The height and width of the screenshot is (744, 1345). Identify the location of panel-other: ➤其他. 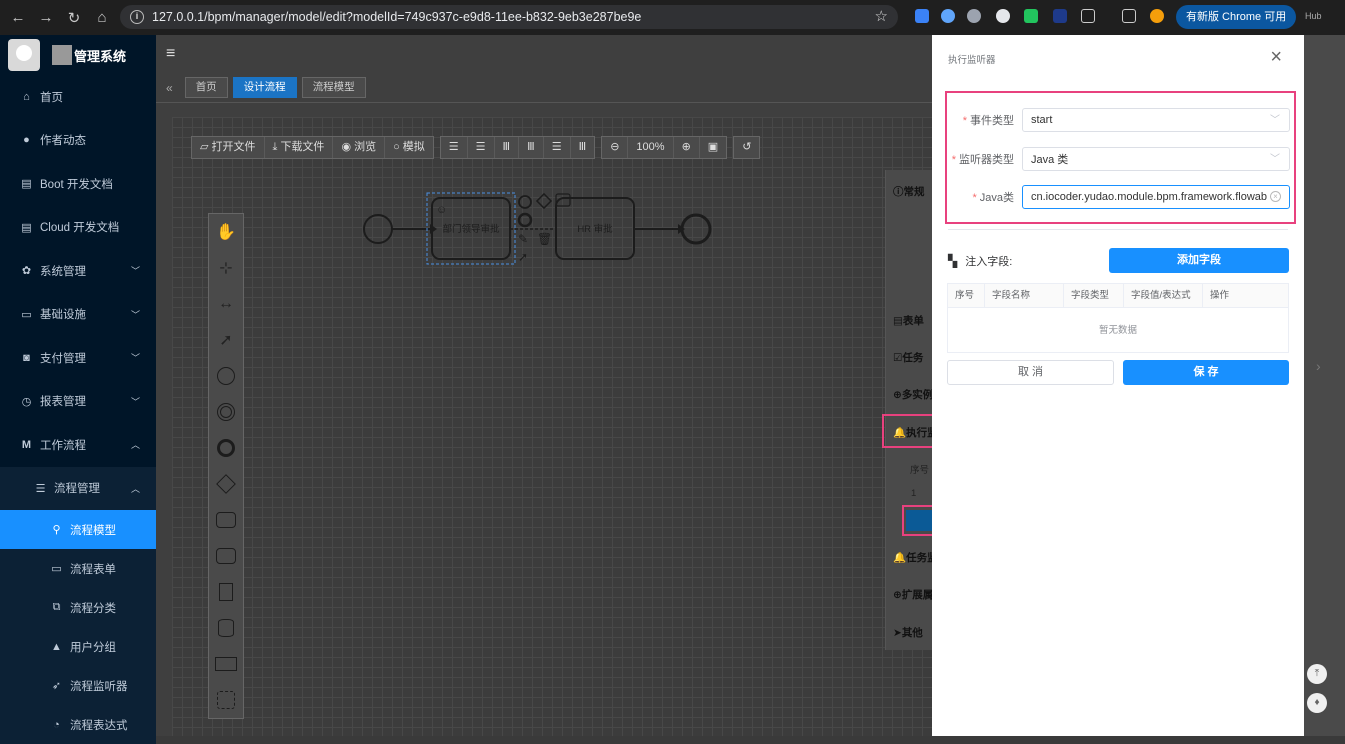
(908, 632).